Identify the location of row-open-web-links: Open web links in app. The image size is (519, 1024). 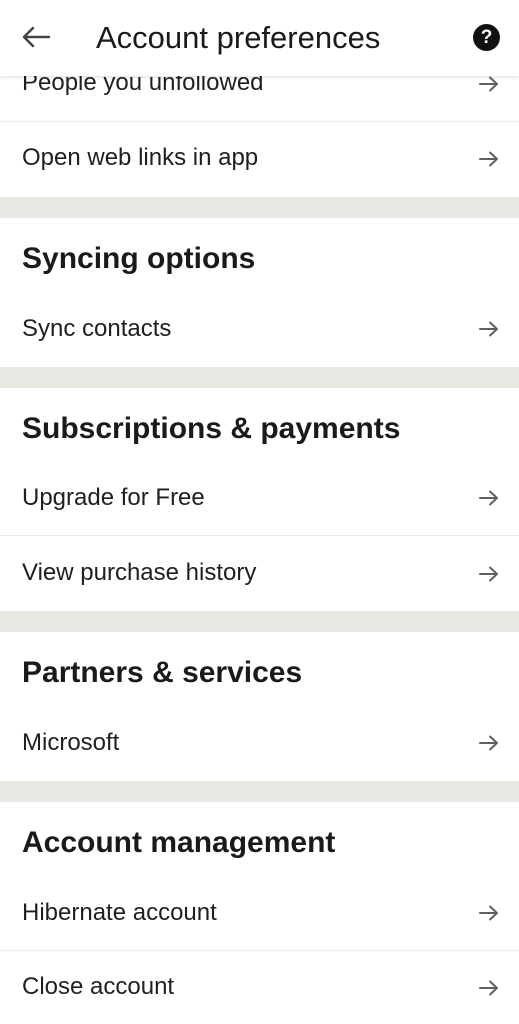
(259, 159).